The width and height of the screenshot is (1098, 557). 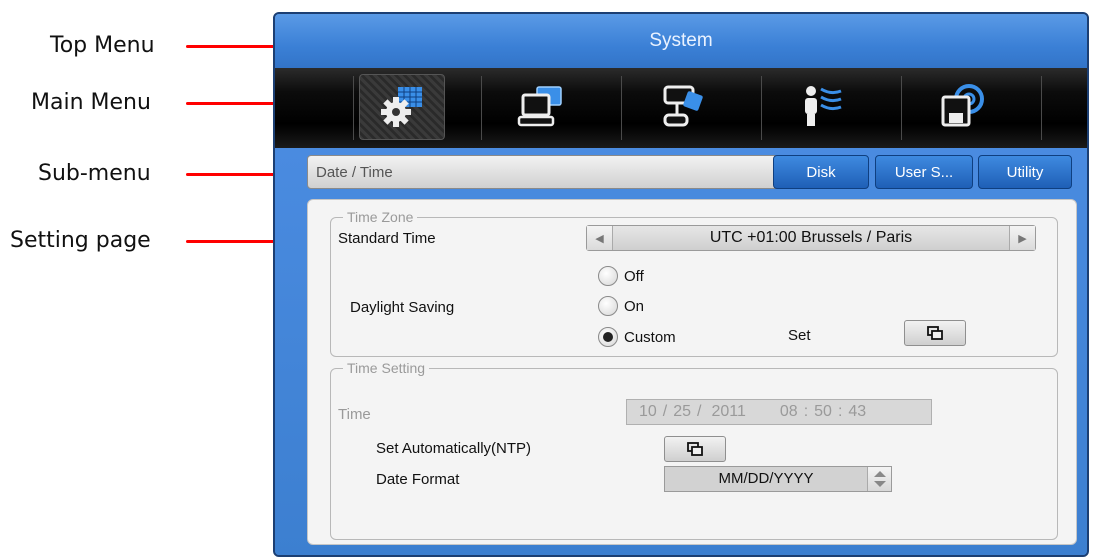 I want to click on annotation-label: Sub-menu, so click(x=94, y=173).